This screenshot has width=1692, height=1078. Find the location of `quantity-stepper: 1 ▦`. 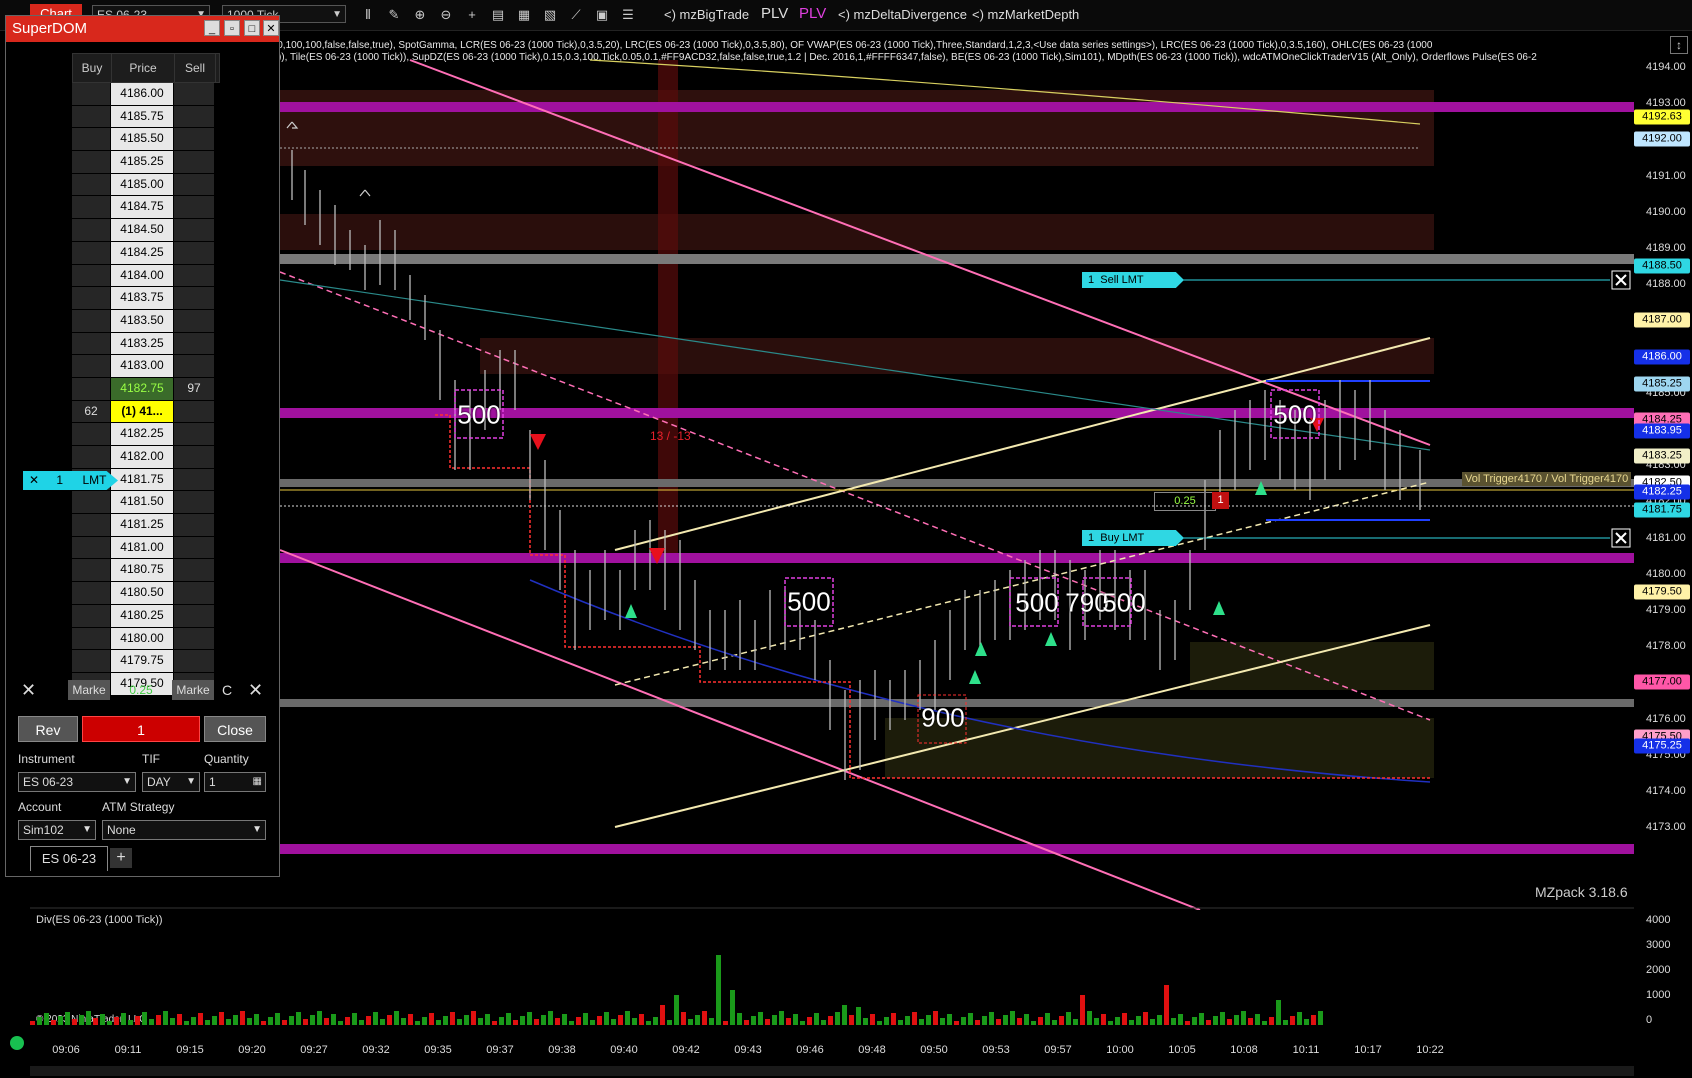

quantity-stepper: 1 ▦ is located at coordinates (235, 782).